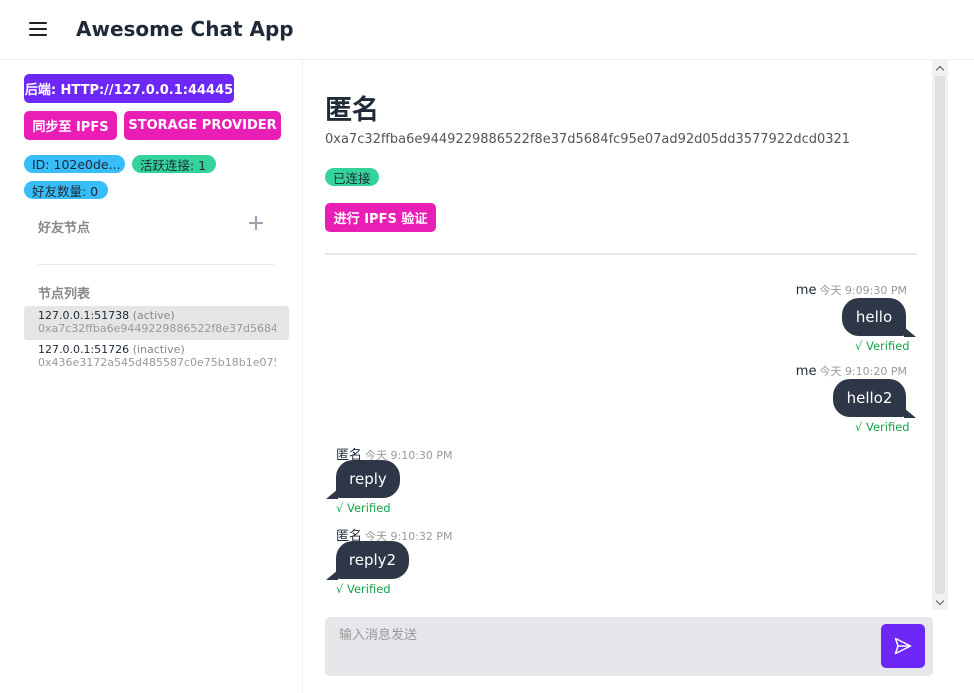 Image resolution: width=974 pixels, height=693 pixels. What do you see at coordinates (202, 125) in the screenshot?
I see `storage-provider-button: STORAGE PROVIDER` at bounding box center [202, 125].